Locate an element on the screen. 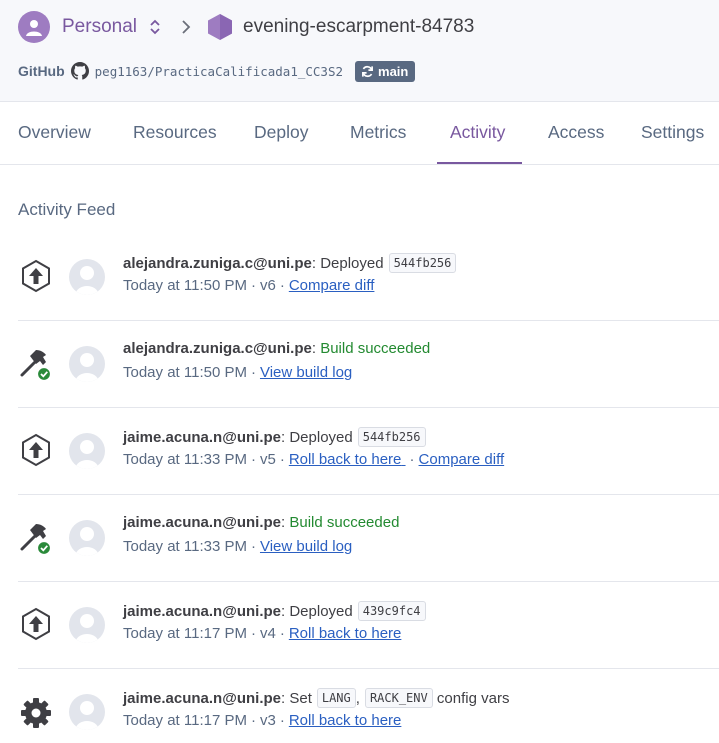 The width and height of the screenshot is (719, 743). chevron-right-icon is located at coordinates (186, 27).